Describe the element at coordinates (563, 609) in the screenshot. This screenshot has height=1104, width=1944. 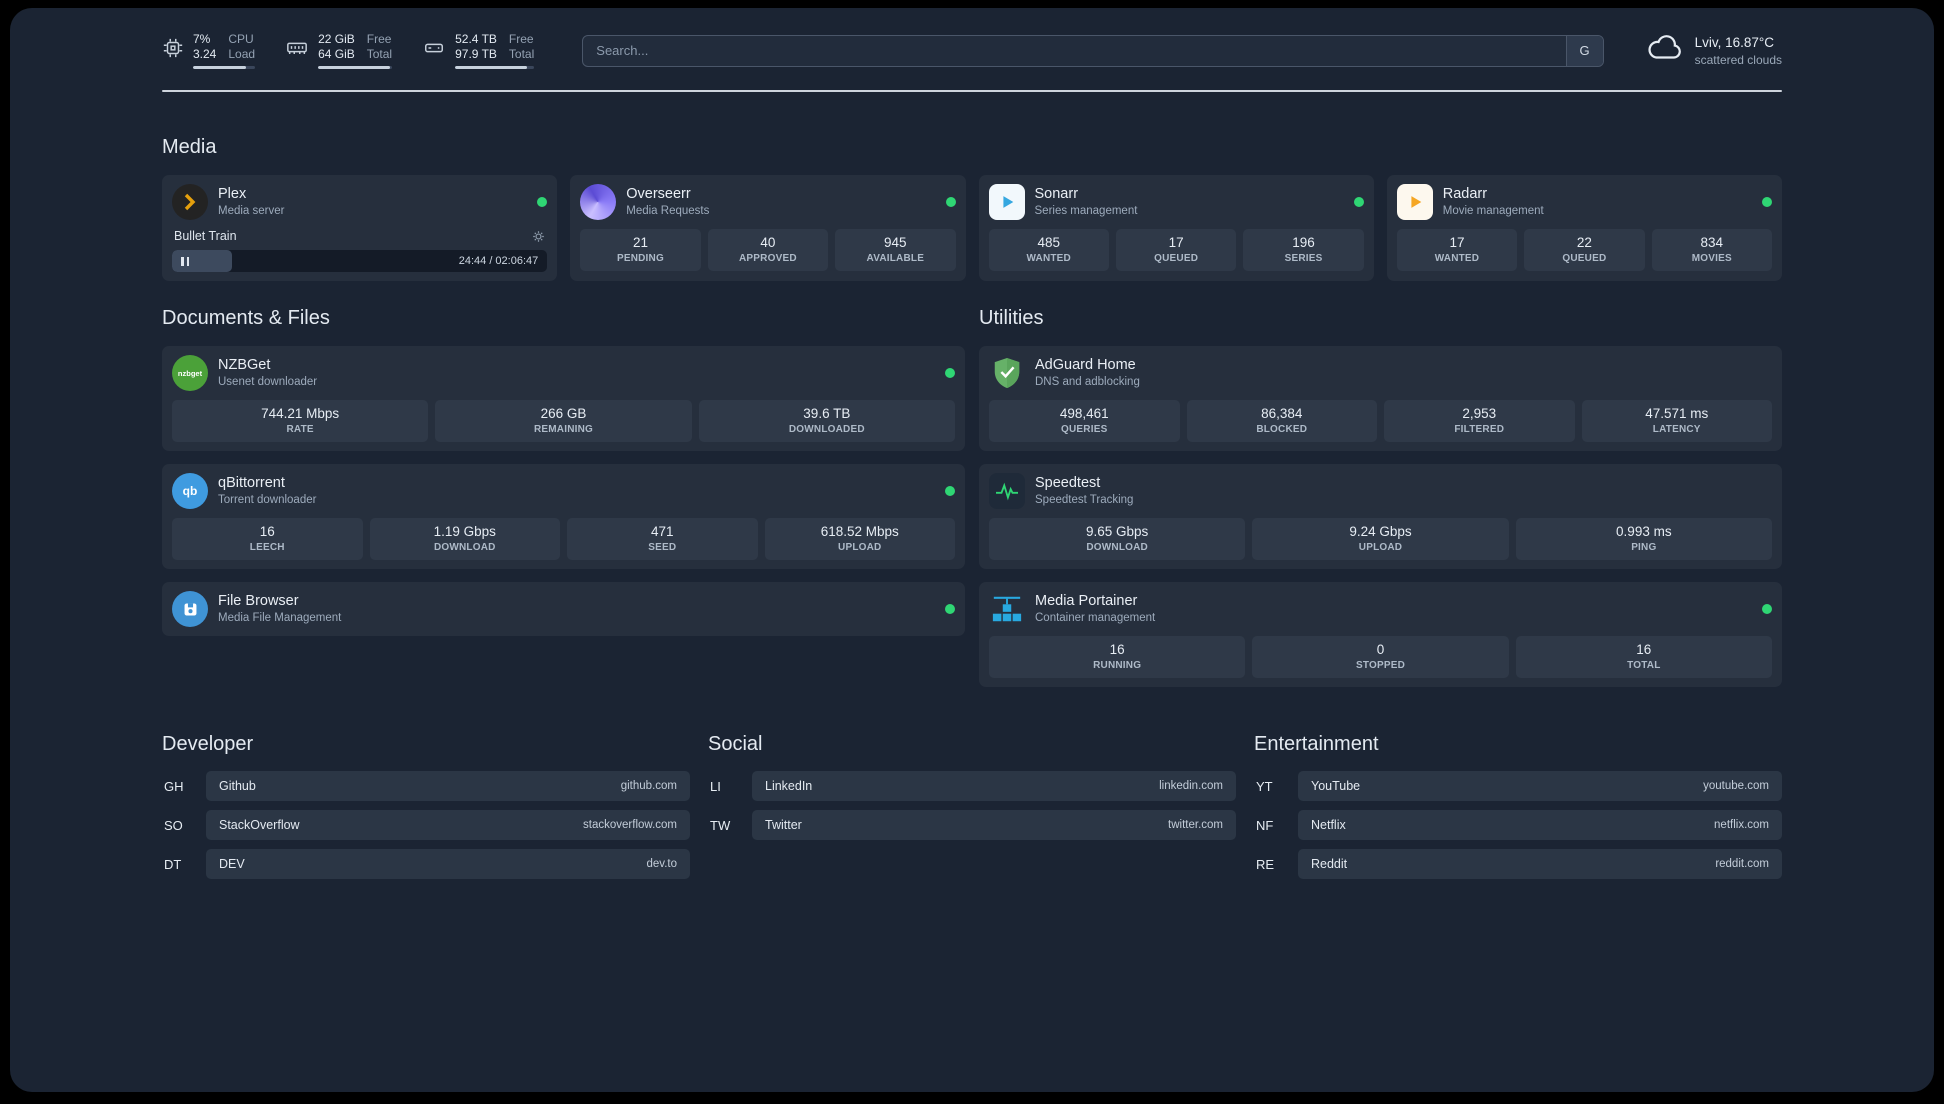
I see `card-filebrowser: File Browser Media File Management` at that location.